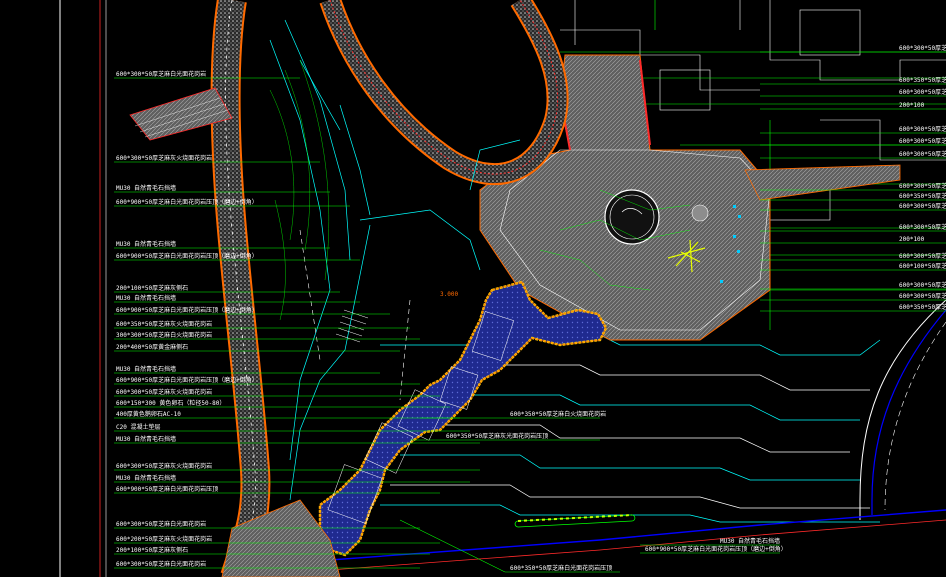 This screenshot has height=577, width=946. Describe the element at coordinates (449, 294) in the screenshot. I see `elevation-tag: 3.000` at that location.